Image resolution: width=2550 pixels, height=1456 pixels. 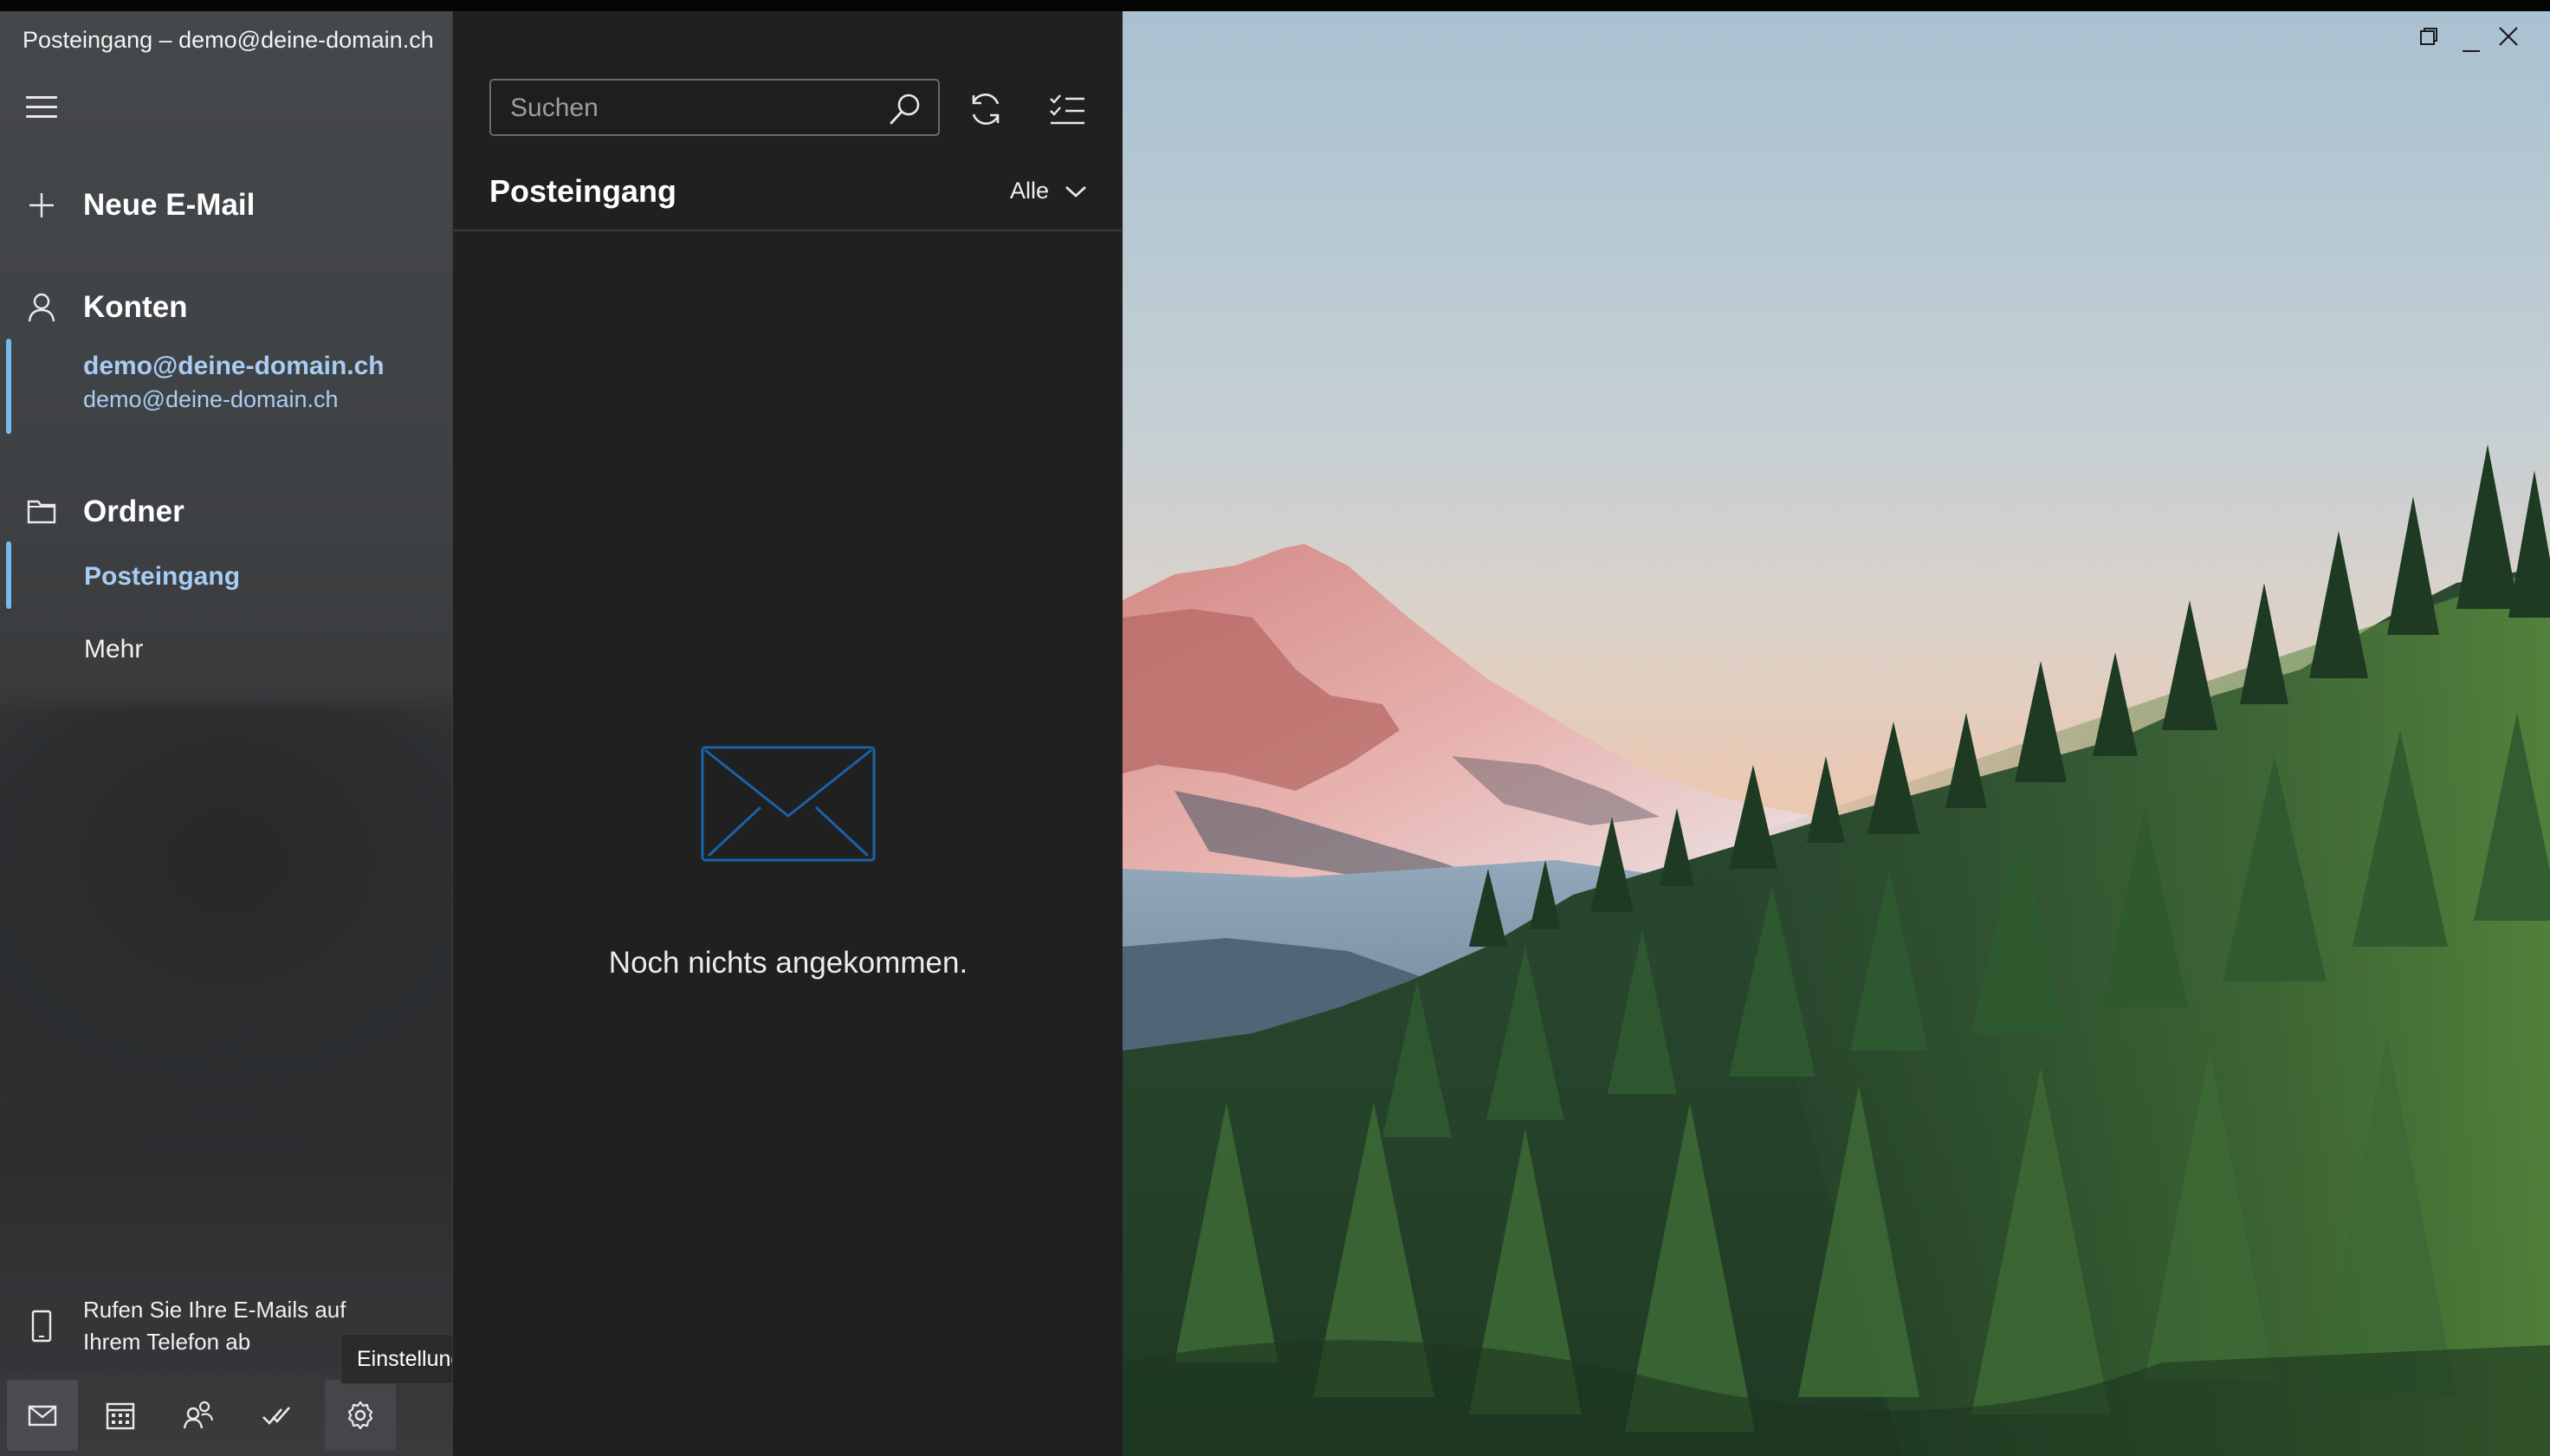 I want to click on filter-dropdown: Alle, so click(x=1048, y=191).